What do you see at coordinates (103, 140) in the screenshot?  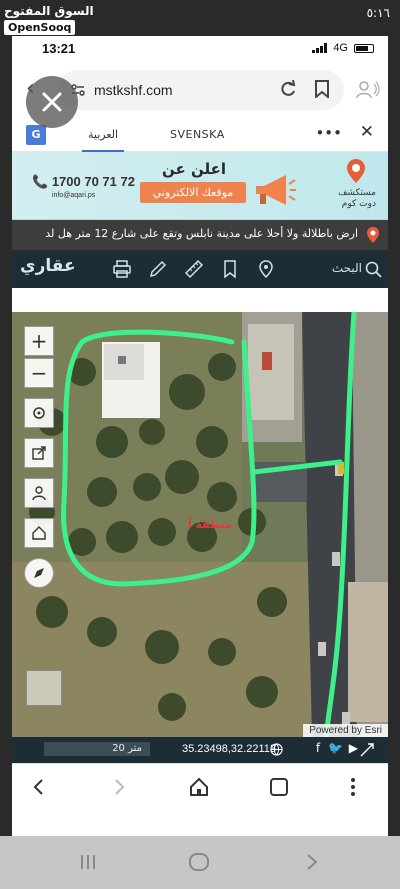 I see `tab-source-language: العربية` at bounding box center [103, 140].